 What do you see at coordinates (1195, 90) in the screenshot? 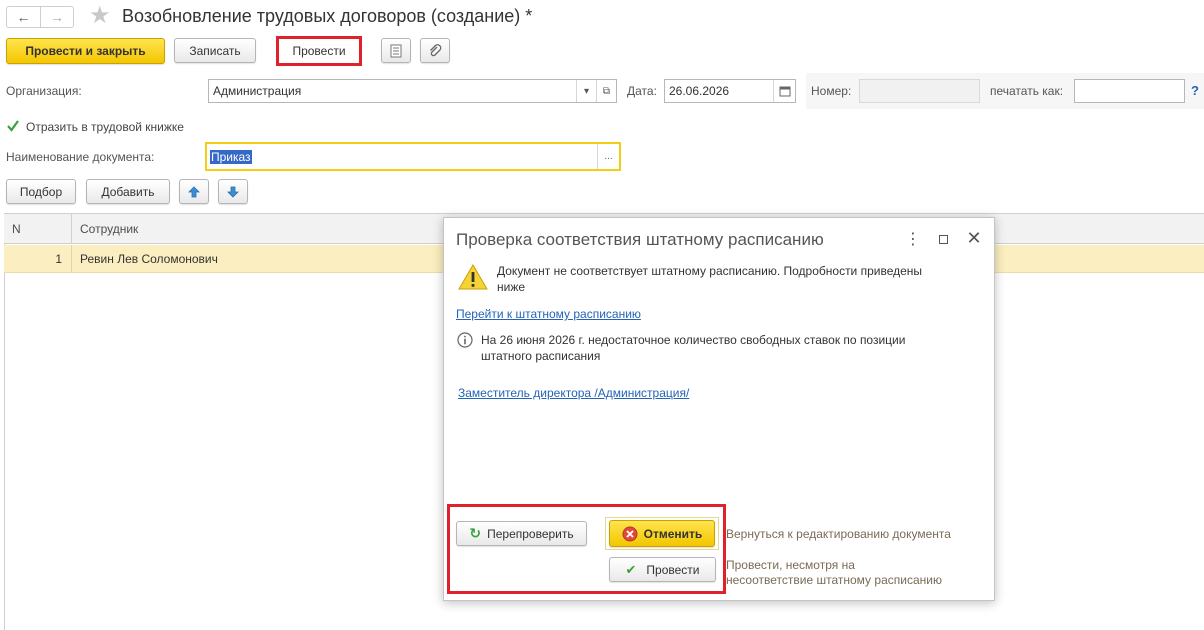
I see `help-icon: ?` at bounding box center [1195, 90].